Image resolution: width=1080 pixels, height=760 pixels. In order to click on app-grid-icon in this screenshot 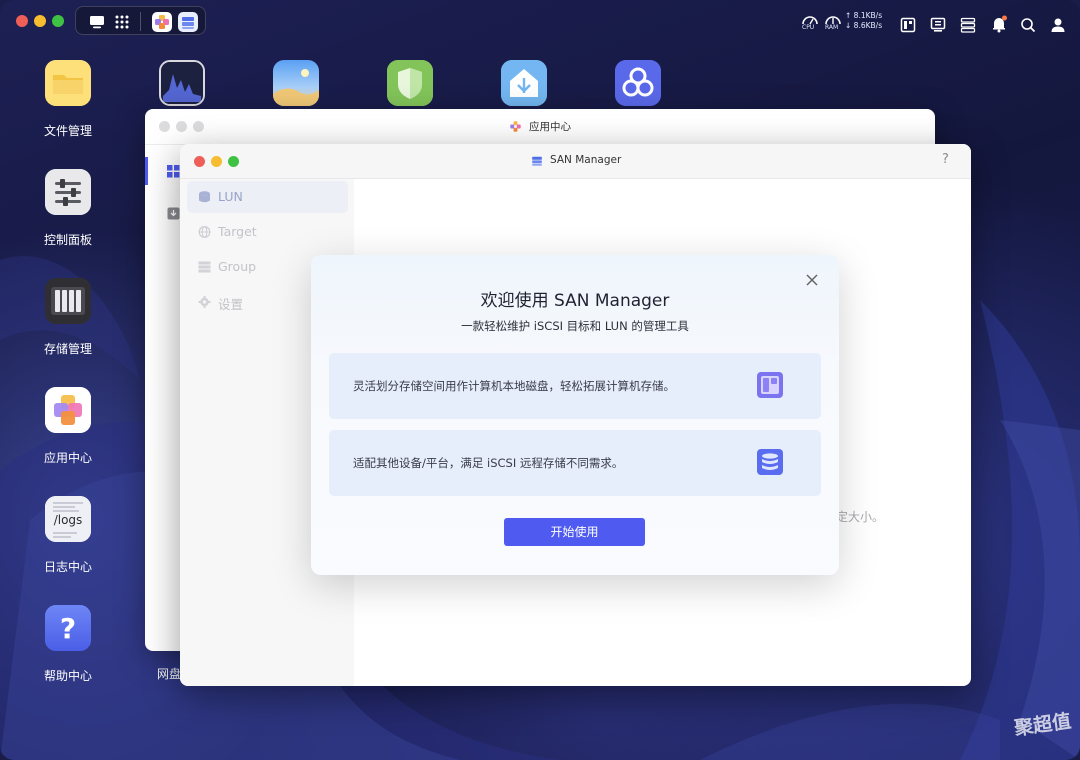, I will do `click(122, 22)`.